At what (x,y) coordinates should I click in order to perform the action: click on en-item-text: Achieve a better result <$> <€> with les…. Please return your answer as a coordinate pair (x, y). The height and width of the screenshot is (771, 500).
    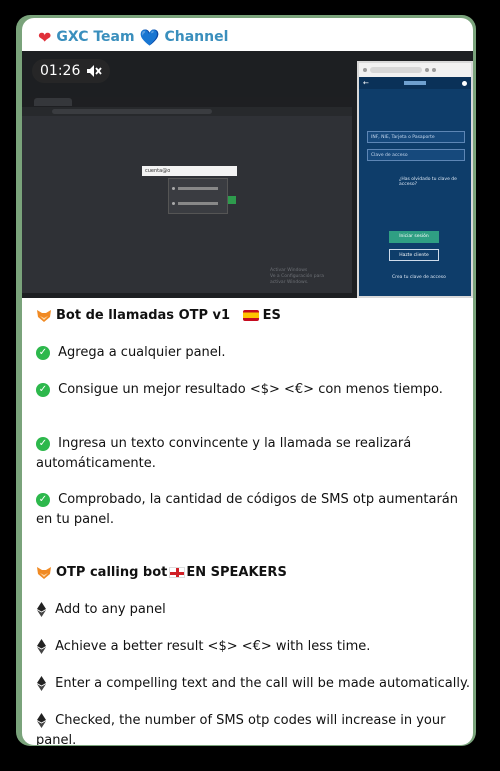
    Looking at the image, I should click on (213, 646).